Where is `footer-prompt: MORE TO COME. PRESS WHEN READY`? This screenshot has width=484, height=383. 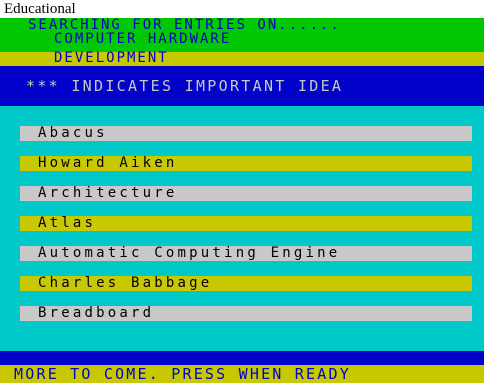 footer-prompt: MORE TO COME. PRESS WHEN READY is located at coordinates (242, 374).